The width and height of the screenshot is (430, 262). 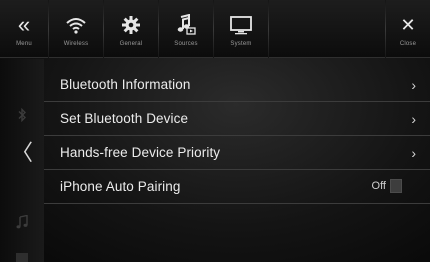 I want to click on gear-icon, so click(x=131, y=25).